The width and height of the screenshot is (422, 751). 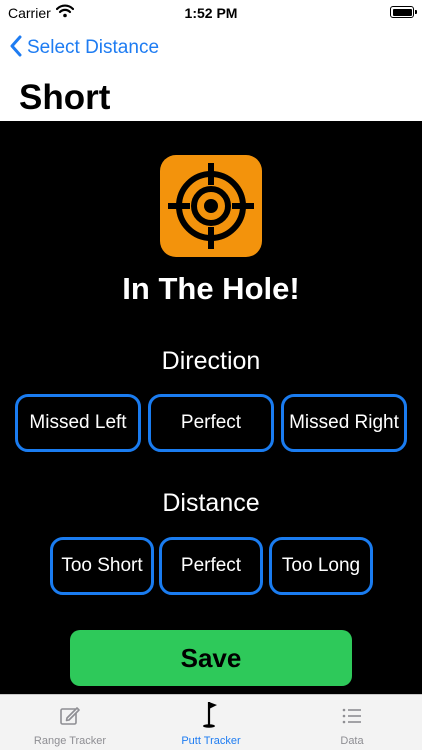 I want to click on distance-heading: Distance, so click(x=211, y=503).